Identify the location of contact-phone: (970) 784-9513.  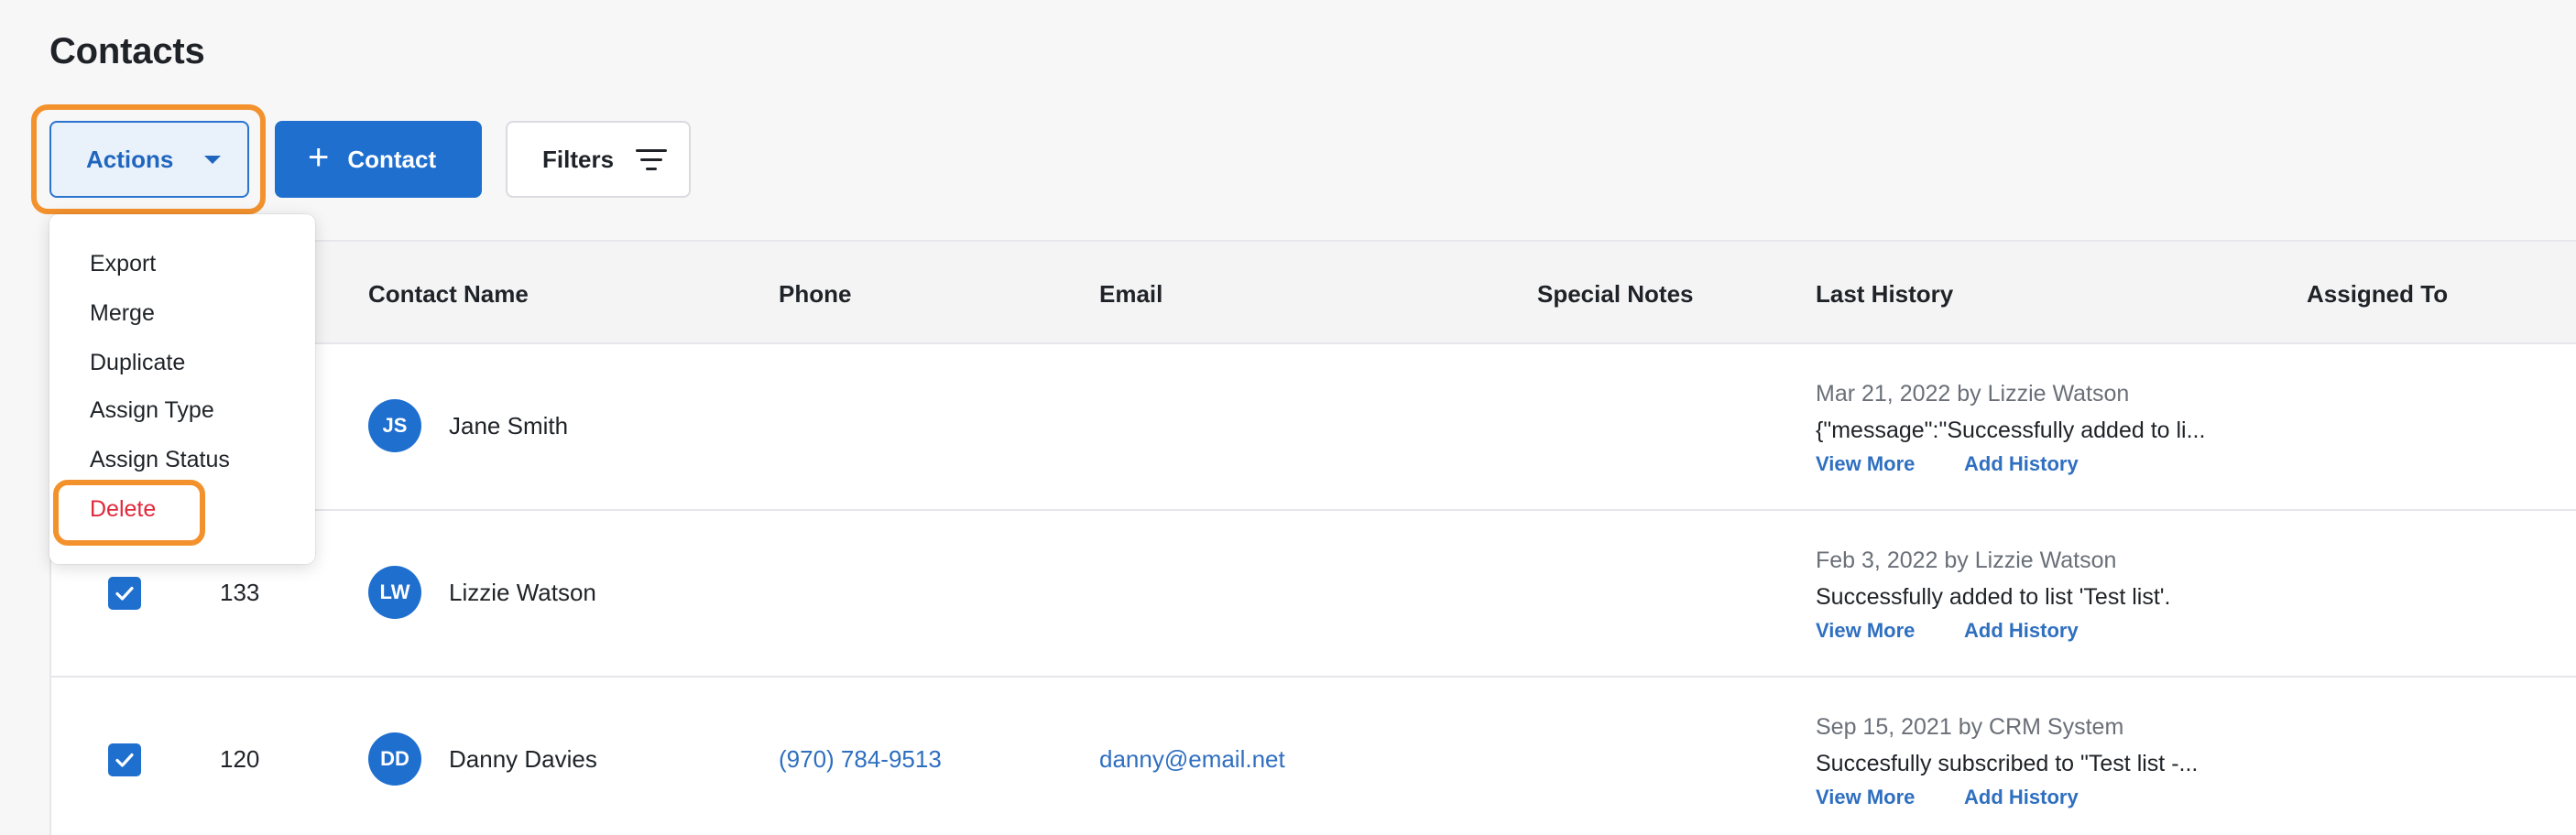
(861, 760).